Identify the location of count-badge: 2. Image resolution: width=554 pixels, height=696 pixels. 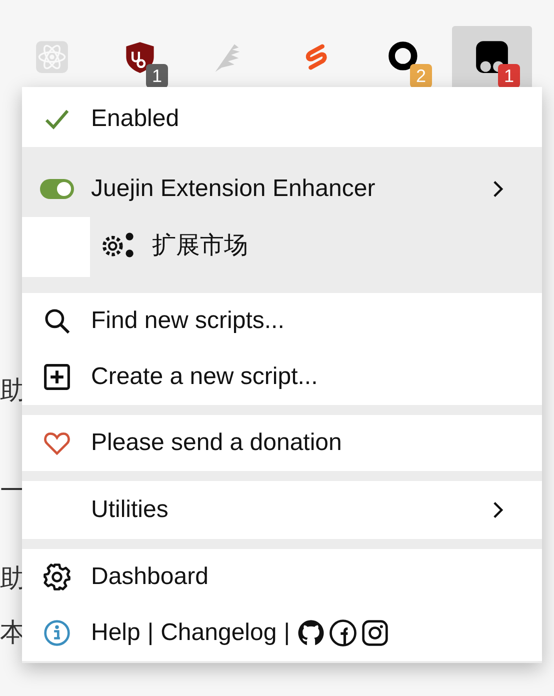
(421, 76).